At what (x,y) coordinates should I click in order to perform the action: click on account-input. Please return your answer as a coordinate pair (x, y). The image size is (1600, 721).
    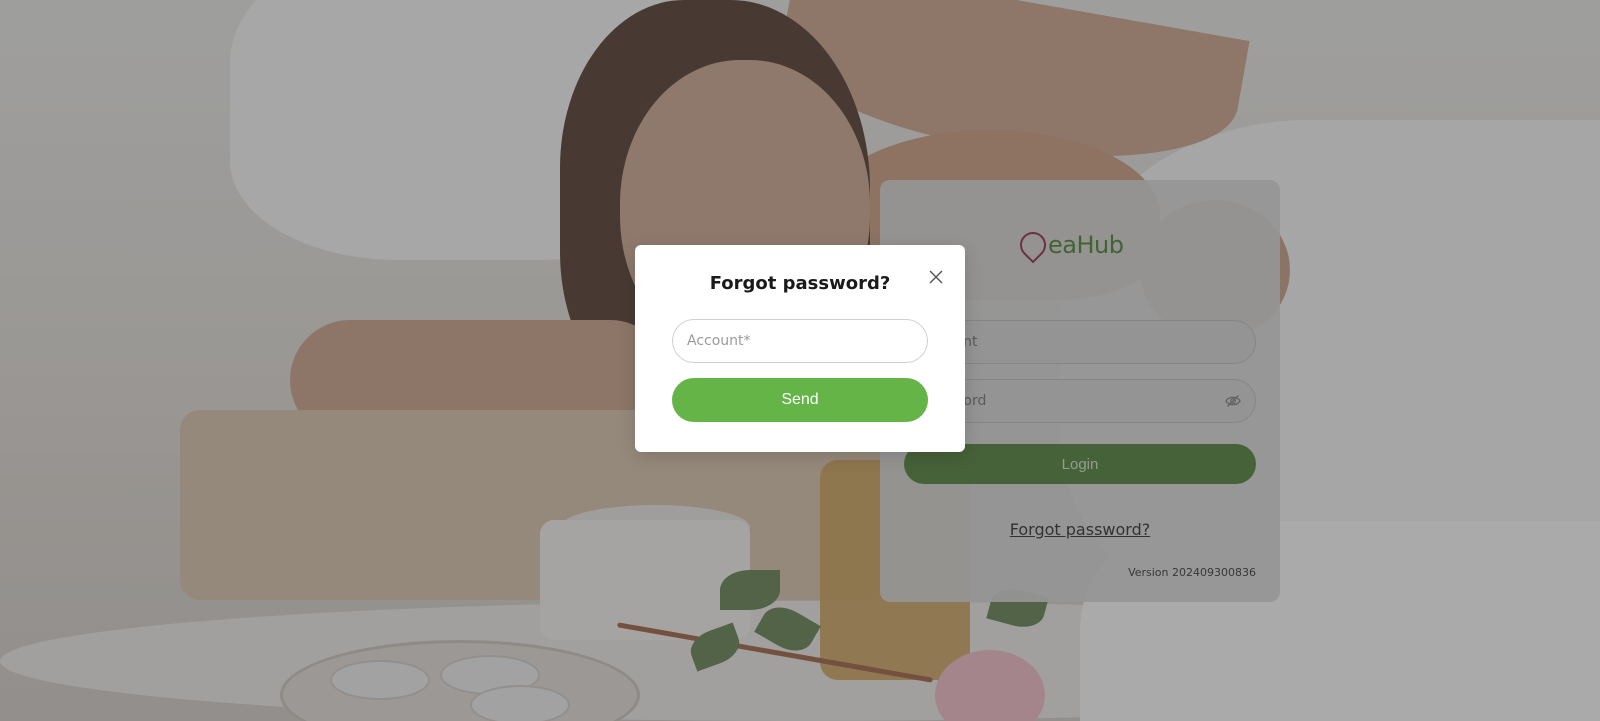
    Looking at the image, I should click on (800, 341).